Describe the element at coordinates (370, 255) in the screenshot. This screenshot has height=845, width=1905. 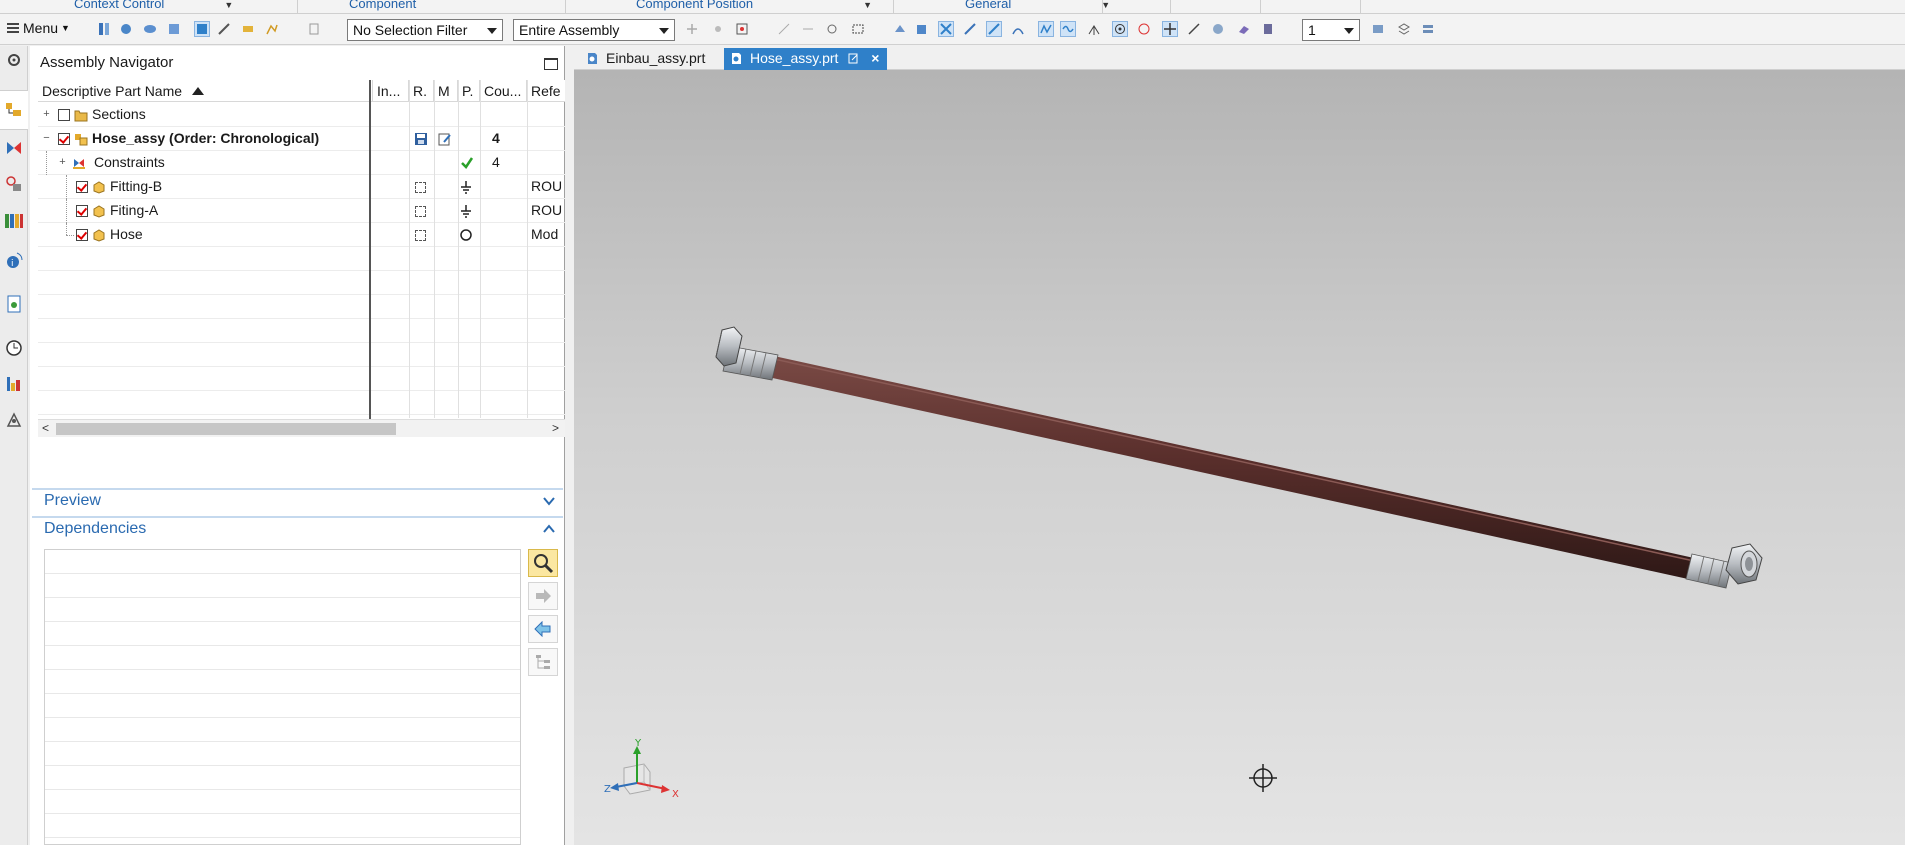
I see `column-divider` at that location.